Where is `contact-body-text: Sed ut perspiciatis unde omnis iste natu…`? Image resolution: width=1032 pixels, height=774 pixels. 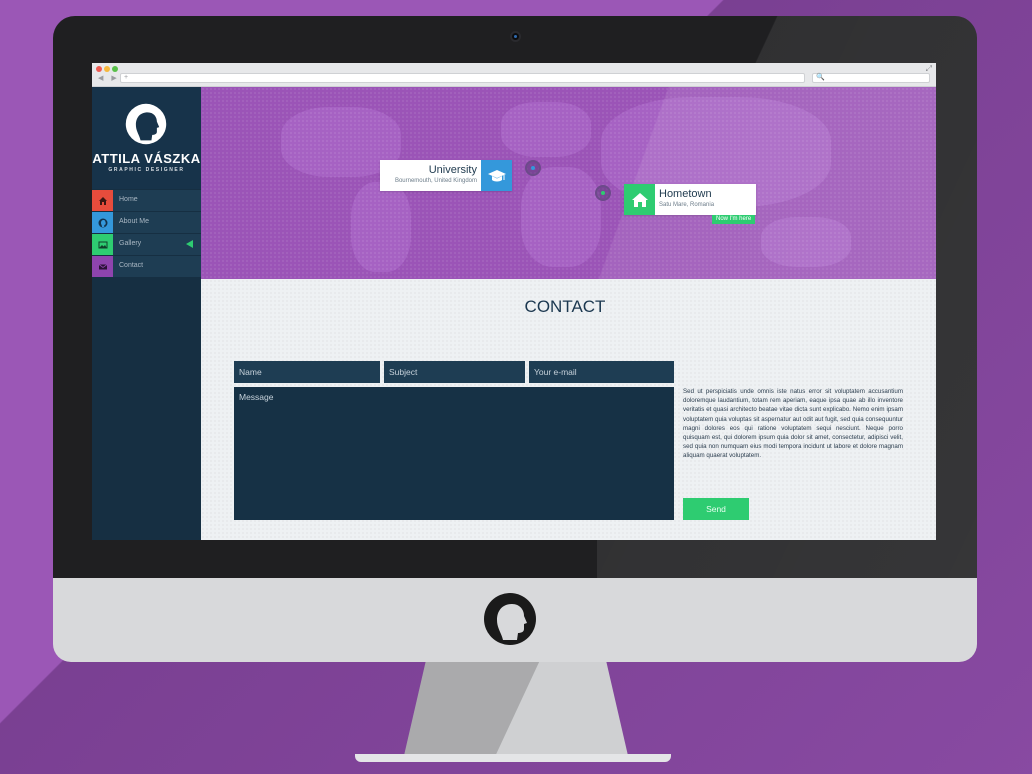 contact-body-text: Sed ut perspiciatis unde omnis iste natu… is located at coordinates (793, 424).